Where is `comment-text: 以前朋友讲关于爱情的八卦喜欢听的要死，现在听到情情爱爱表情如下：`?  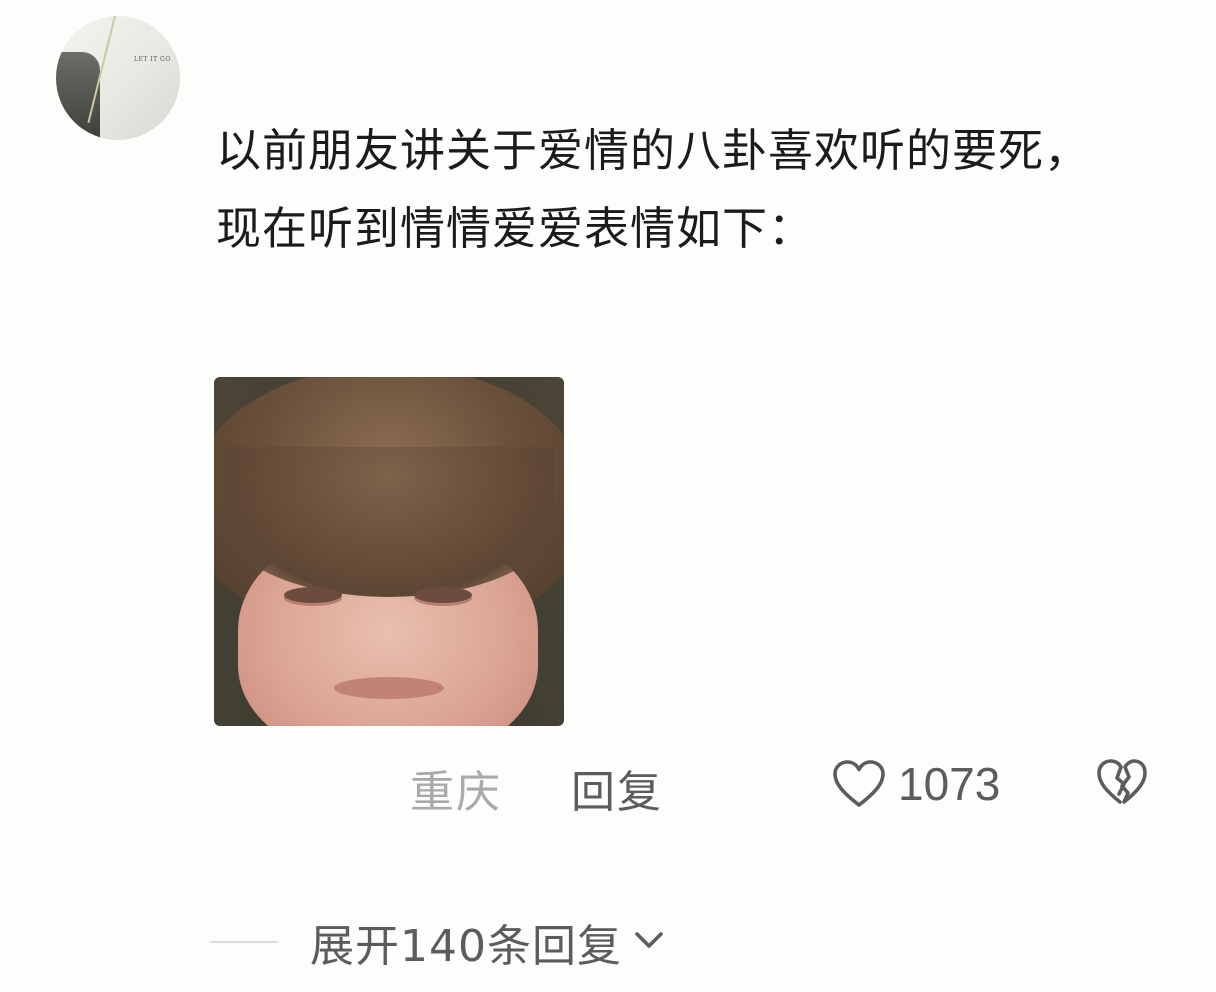
comment-text: 以前朋友讲关于爱情的八卦喜欢听的要死，现在听到情情爱爱表情如下： is located at coordinates (653, 189).